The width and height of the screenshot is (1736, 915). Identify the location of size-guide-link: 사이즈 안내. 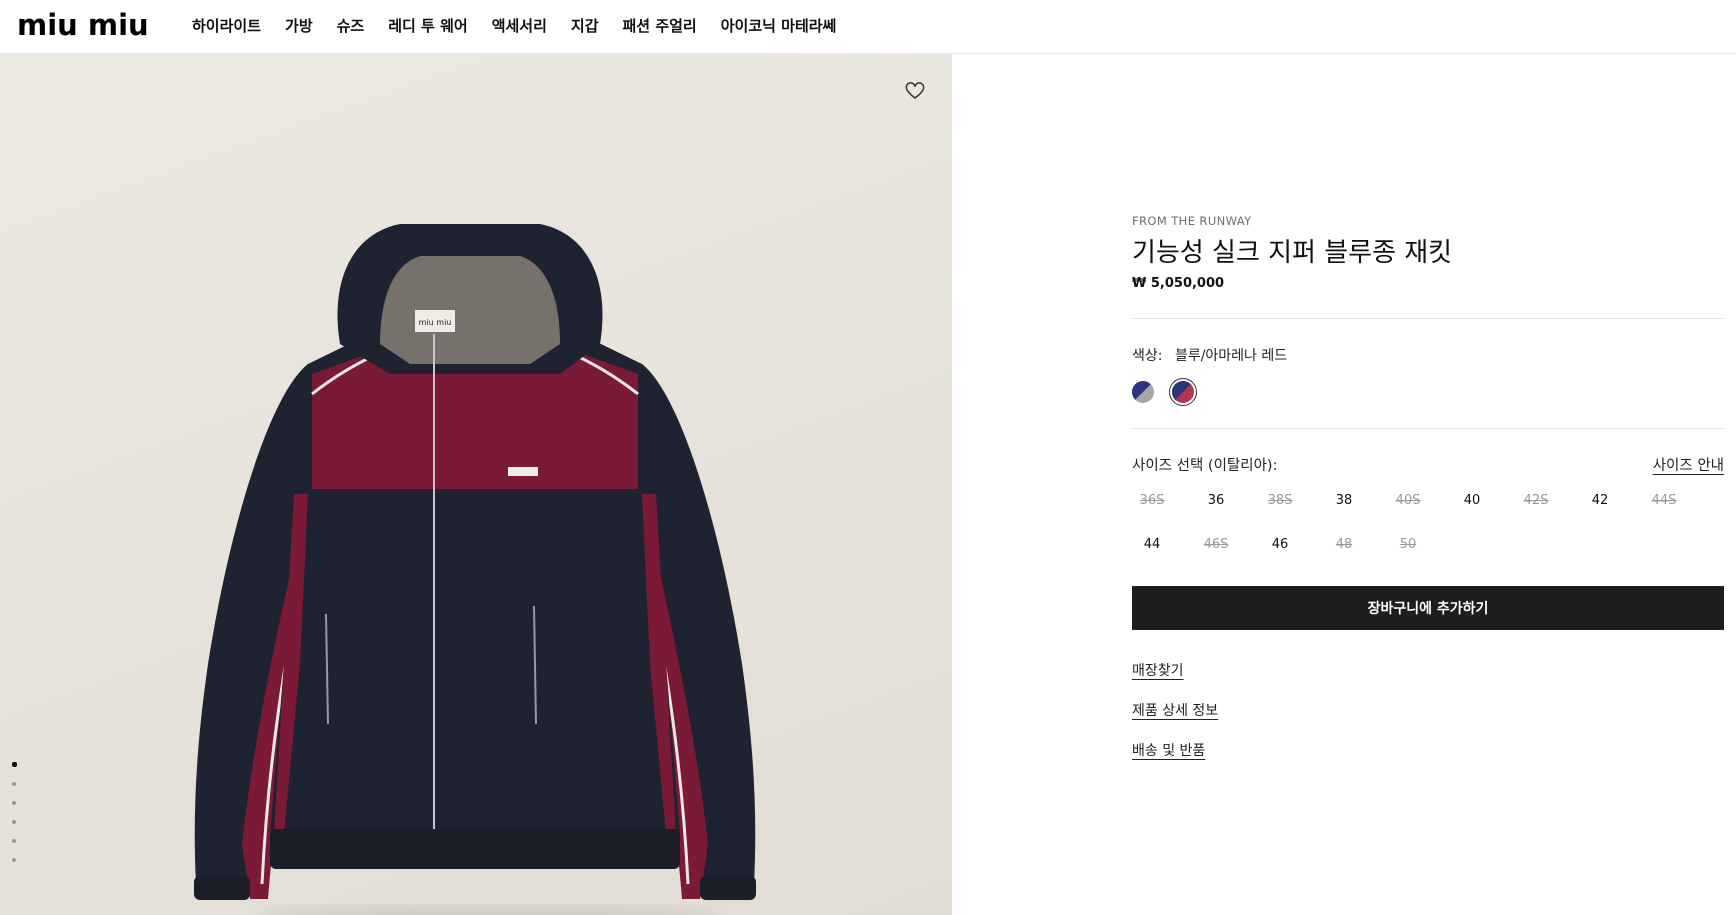
(1688, 464).